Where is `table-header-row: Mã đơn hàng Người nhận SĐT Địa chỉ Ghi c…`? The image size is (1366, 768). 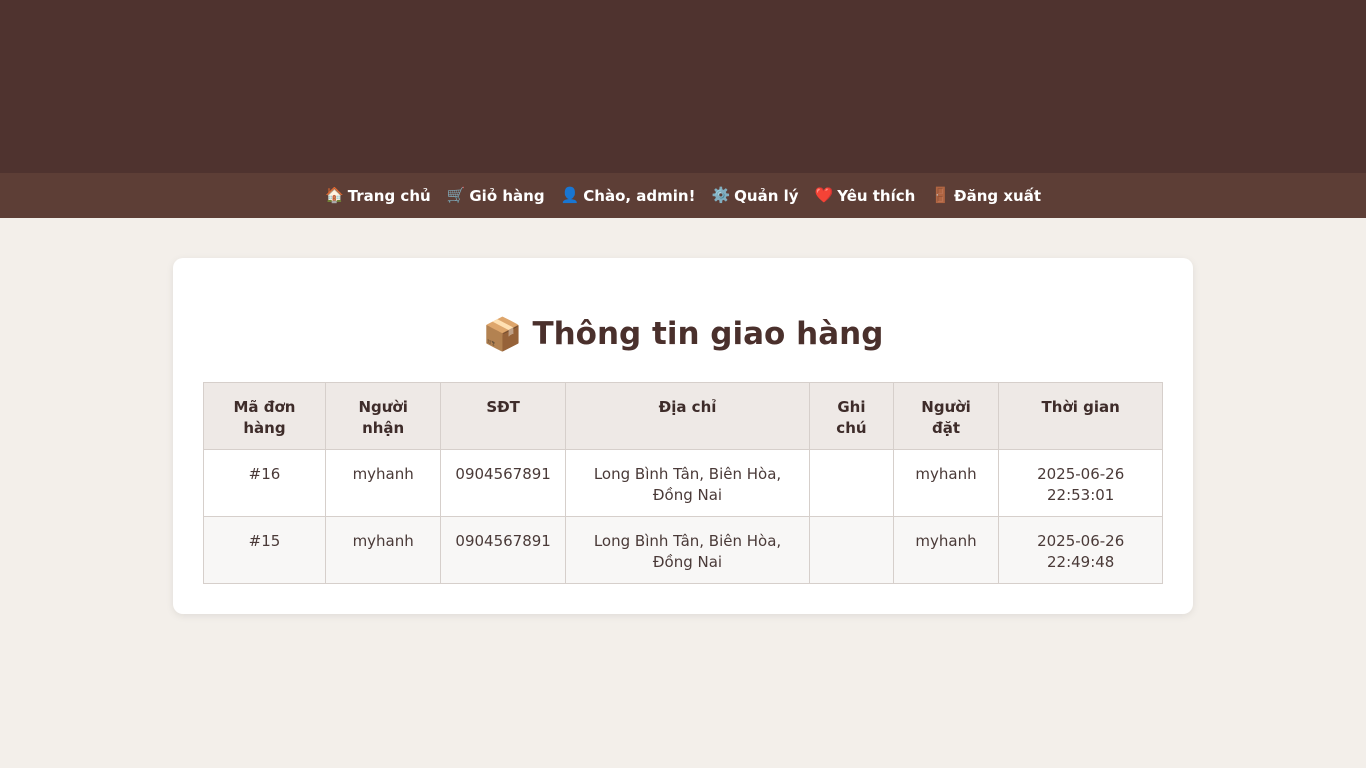
table-header-row: Mã đơn hàng Người nhận SĐT Địa chỉ Ghi c… is located at coordinates (683, 416).